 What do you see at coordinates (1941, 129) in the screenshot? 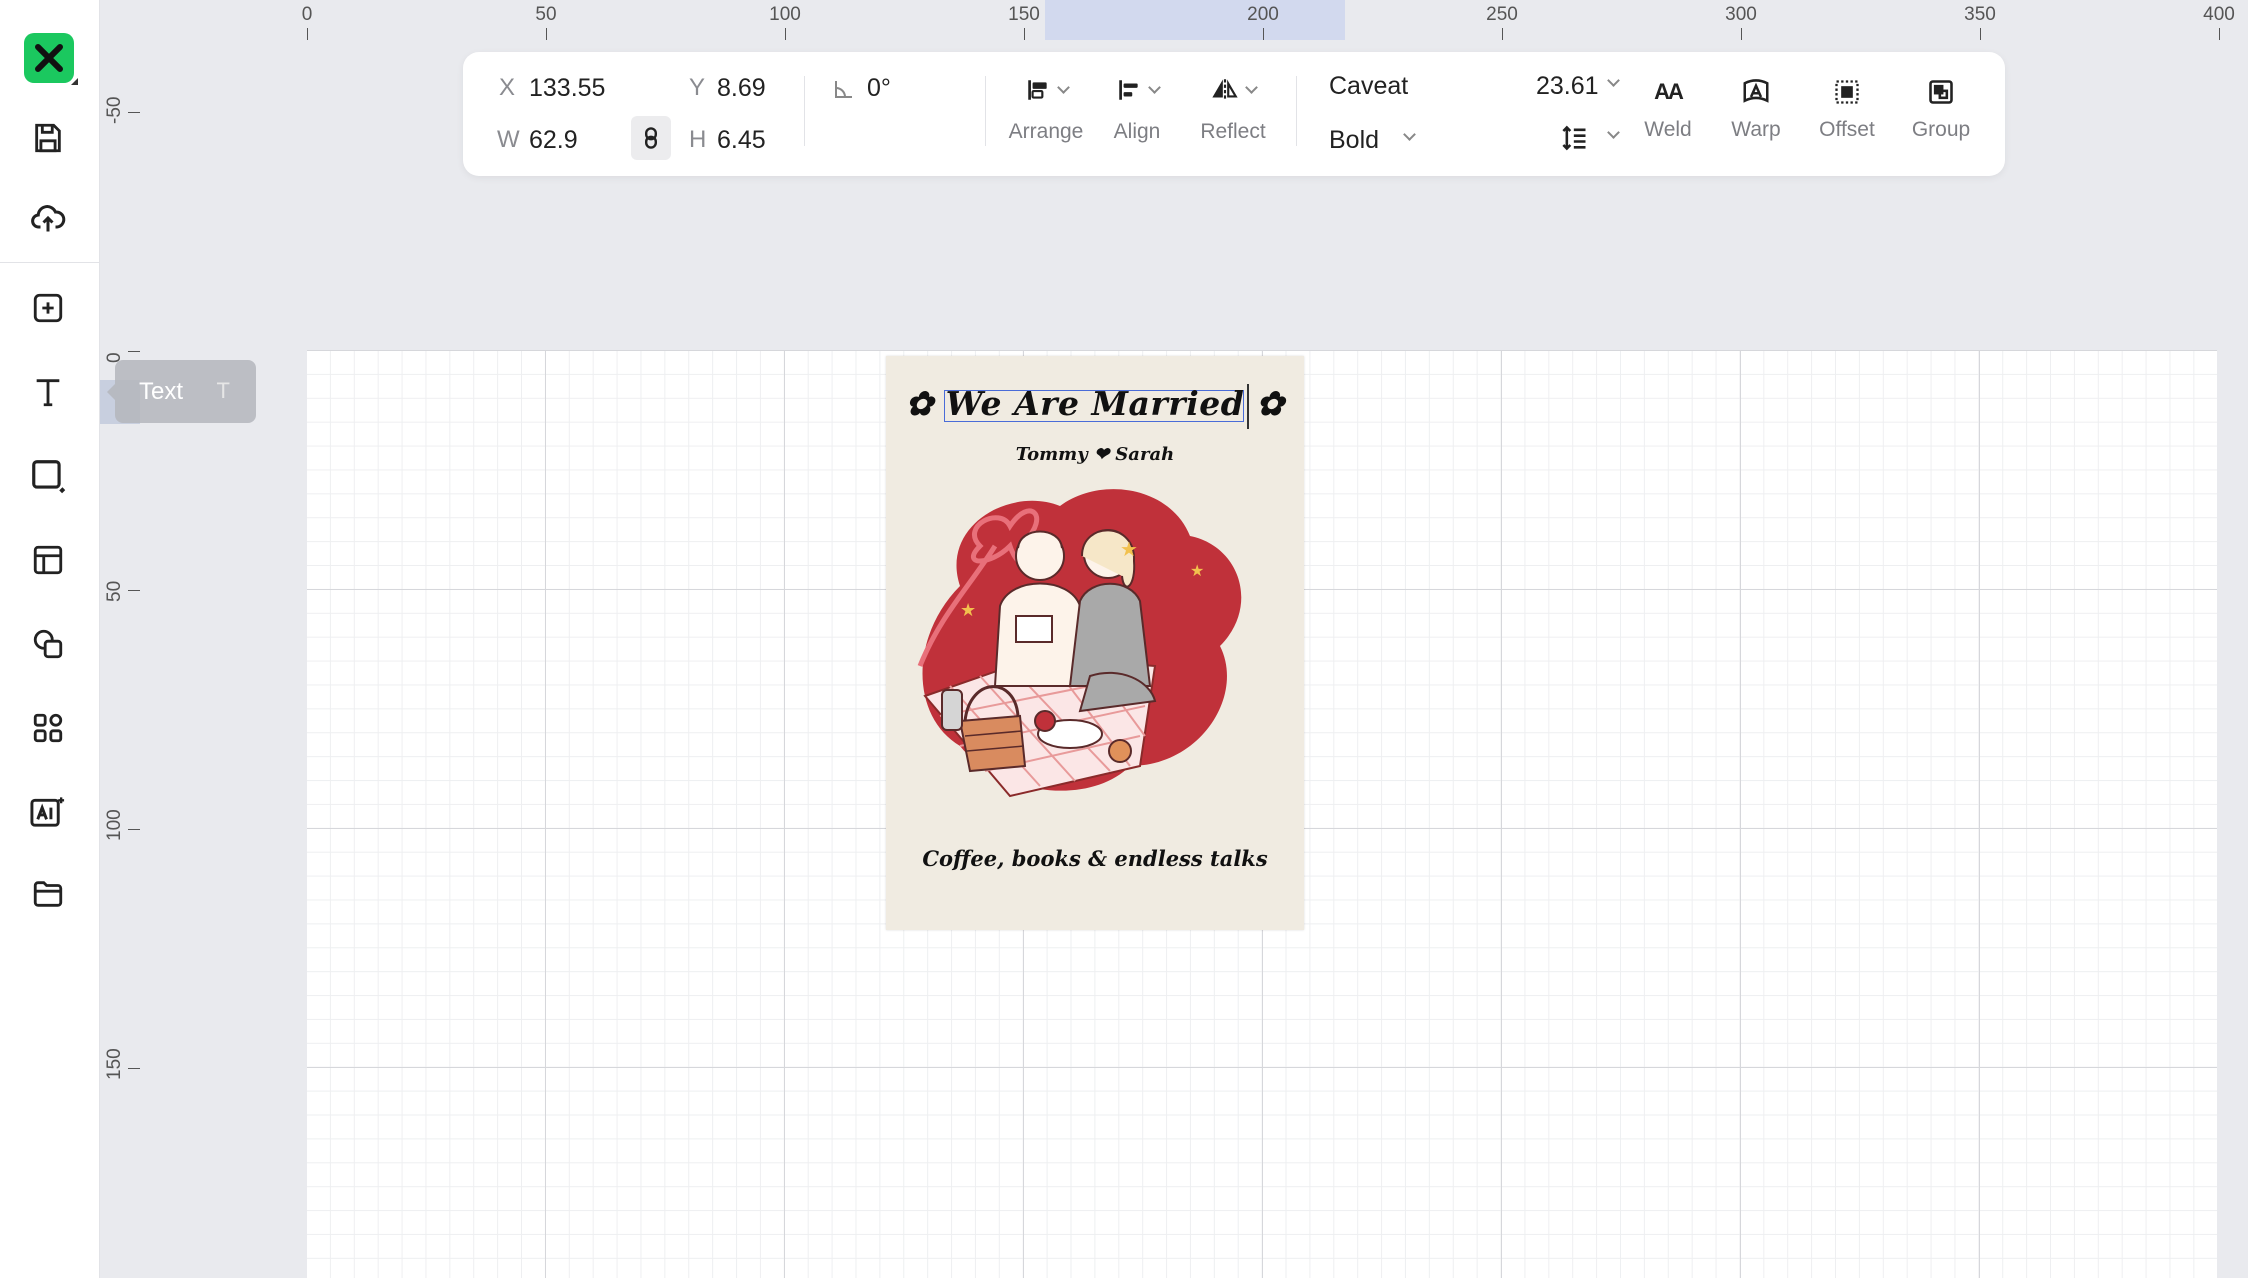
I see `group-label: Group` at bounding box center [1941, 129].